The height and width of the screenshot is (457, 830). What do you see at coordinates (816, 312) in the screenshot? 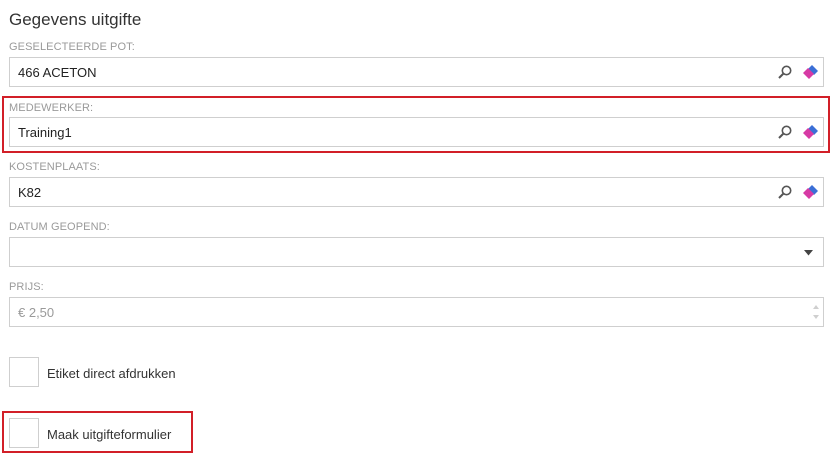
I see `spinner-icon` at bounding box center [816, 312].